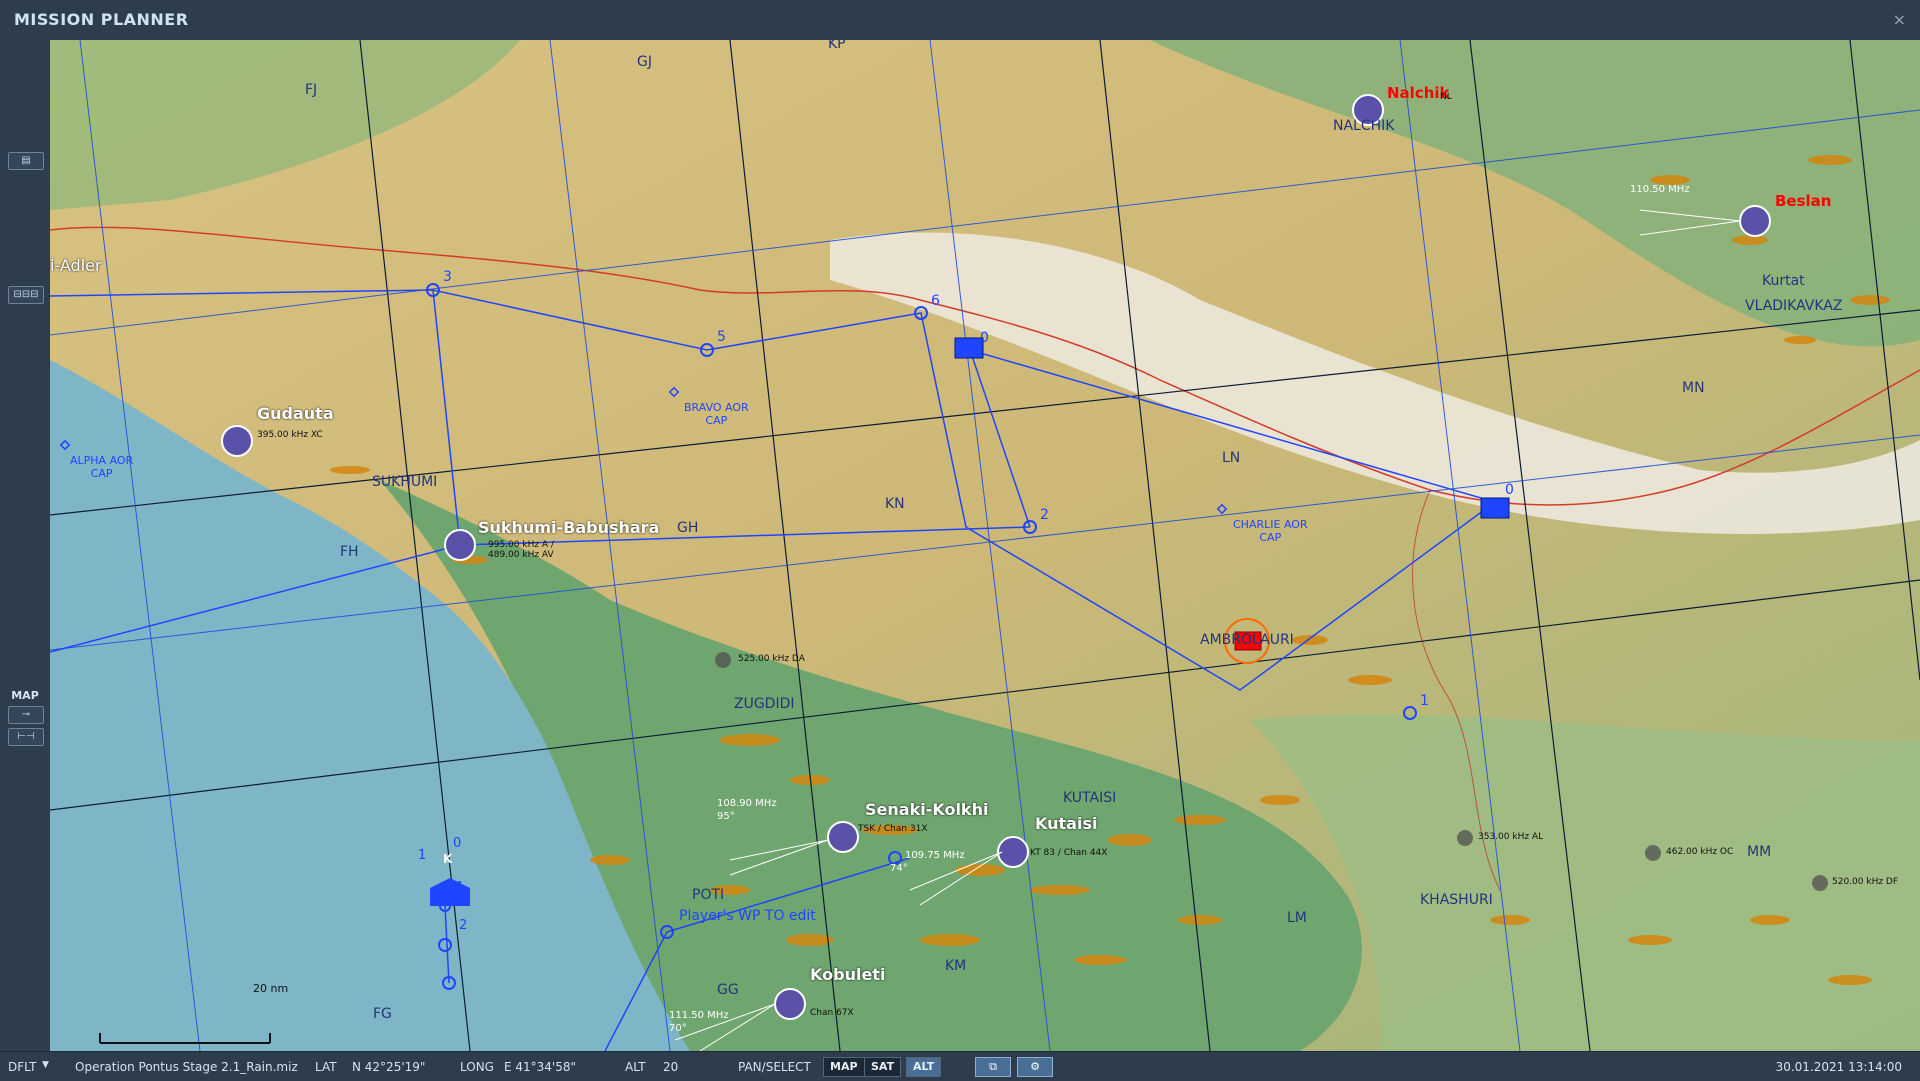 The image size is (1920, 1081). I want to click on grid-label: LN, so click(1231, 458).